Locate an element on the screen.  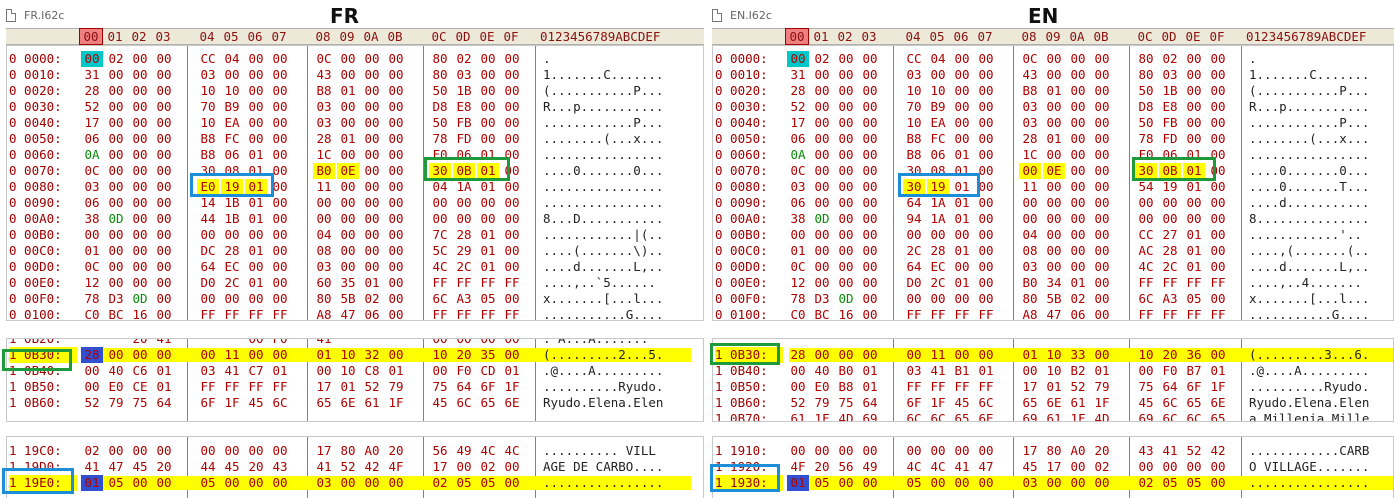
ascii-text: ............|(.. is located at coordinates (603, 235).